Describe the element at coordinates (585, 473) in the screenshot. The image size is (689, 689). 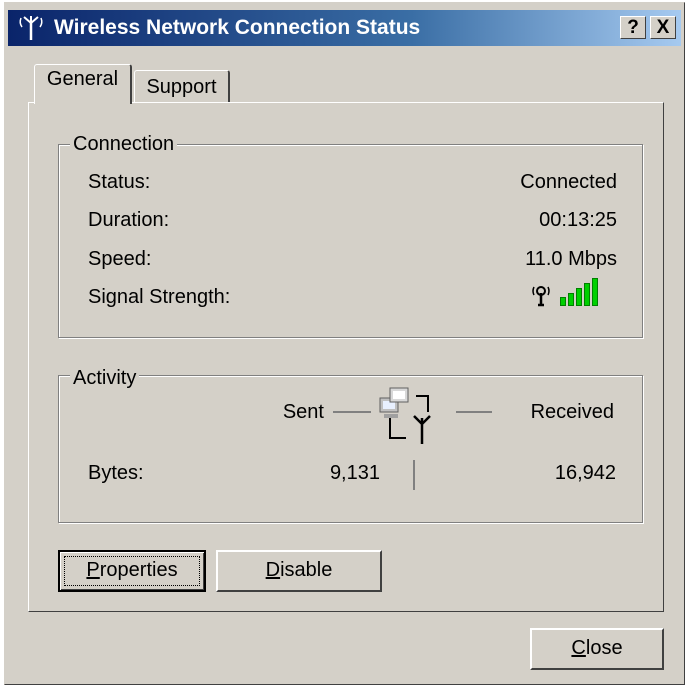
I see `bytes-received-value: 16,942` at that location.